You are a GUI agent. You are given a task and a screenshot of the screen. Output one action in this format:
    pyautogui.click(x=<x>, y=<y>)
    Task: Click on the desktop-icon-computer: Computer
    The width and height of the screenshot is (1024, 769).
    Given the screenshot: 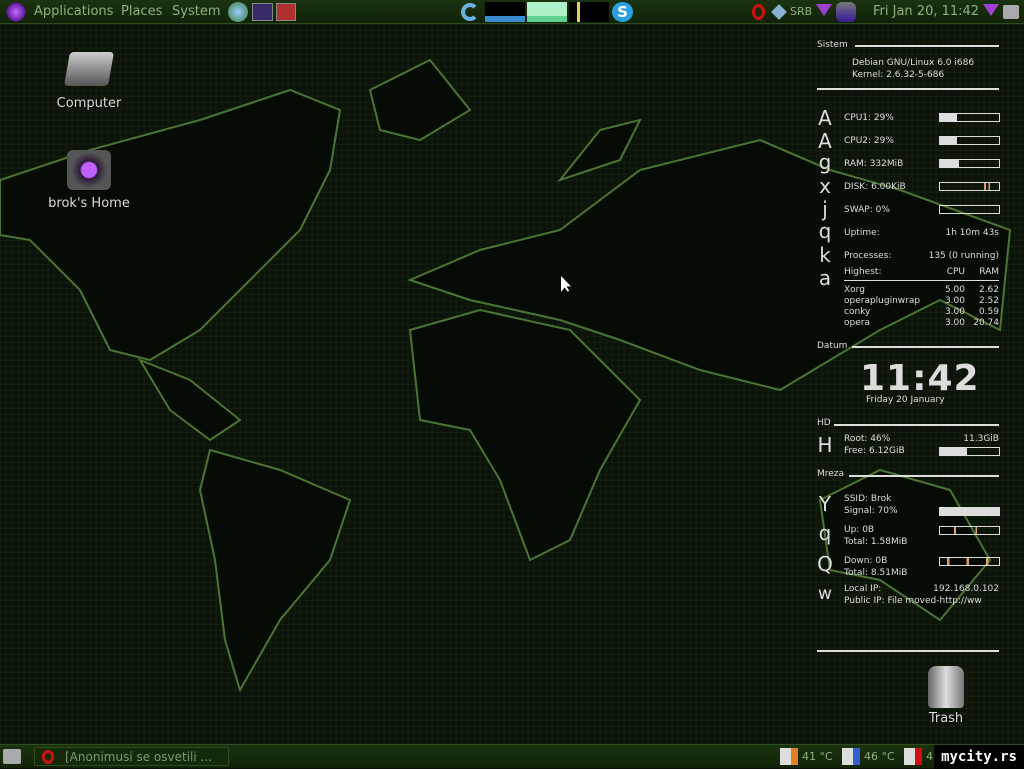 What is the action you would take?
    pyautogui.click(x=89, y=81)
    